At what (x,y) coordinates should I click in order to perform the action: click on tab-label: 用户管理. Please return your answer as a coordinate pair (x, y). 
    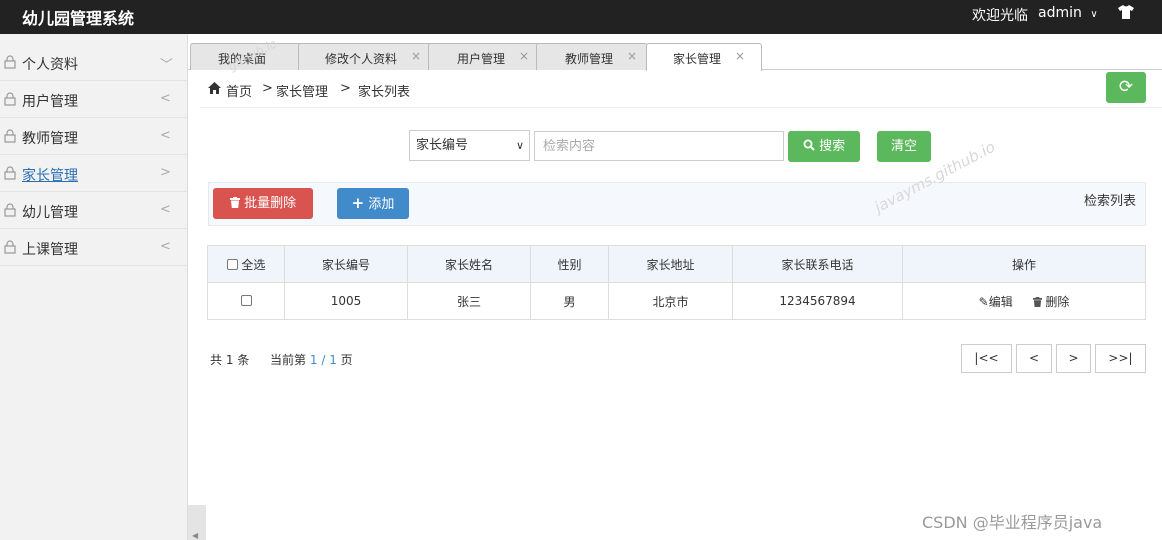
    Looking at the image, I should click on (481, 59).